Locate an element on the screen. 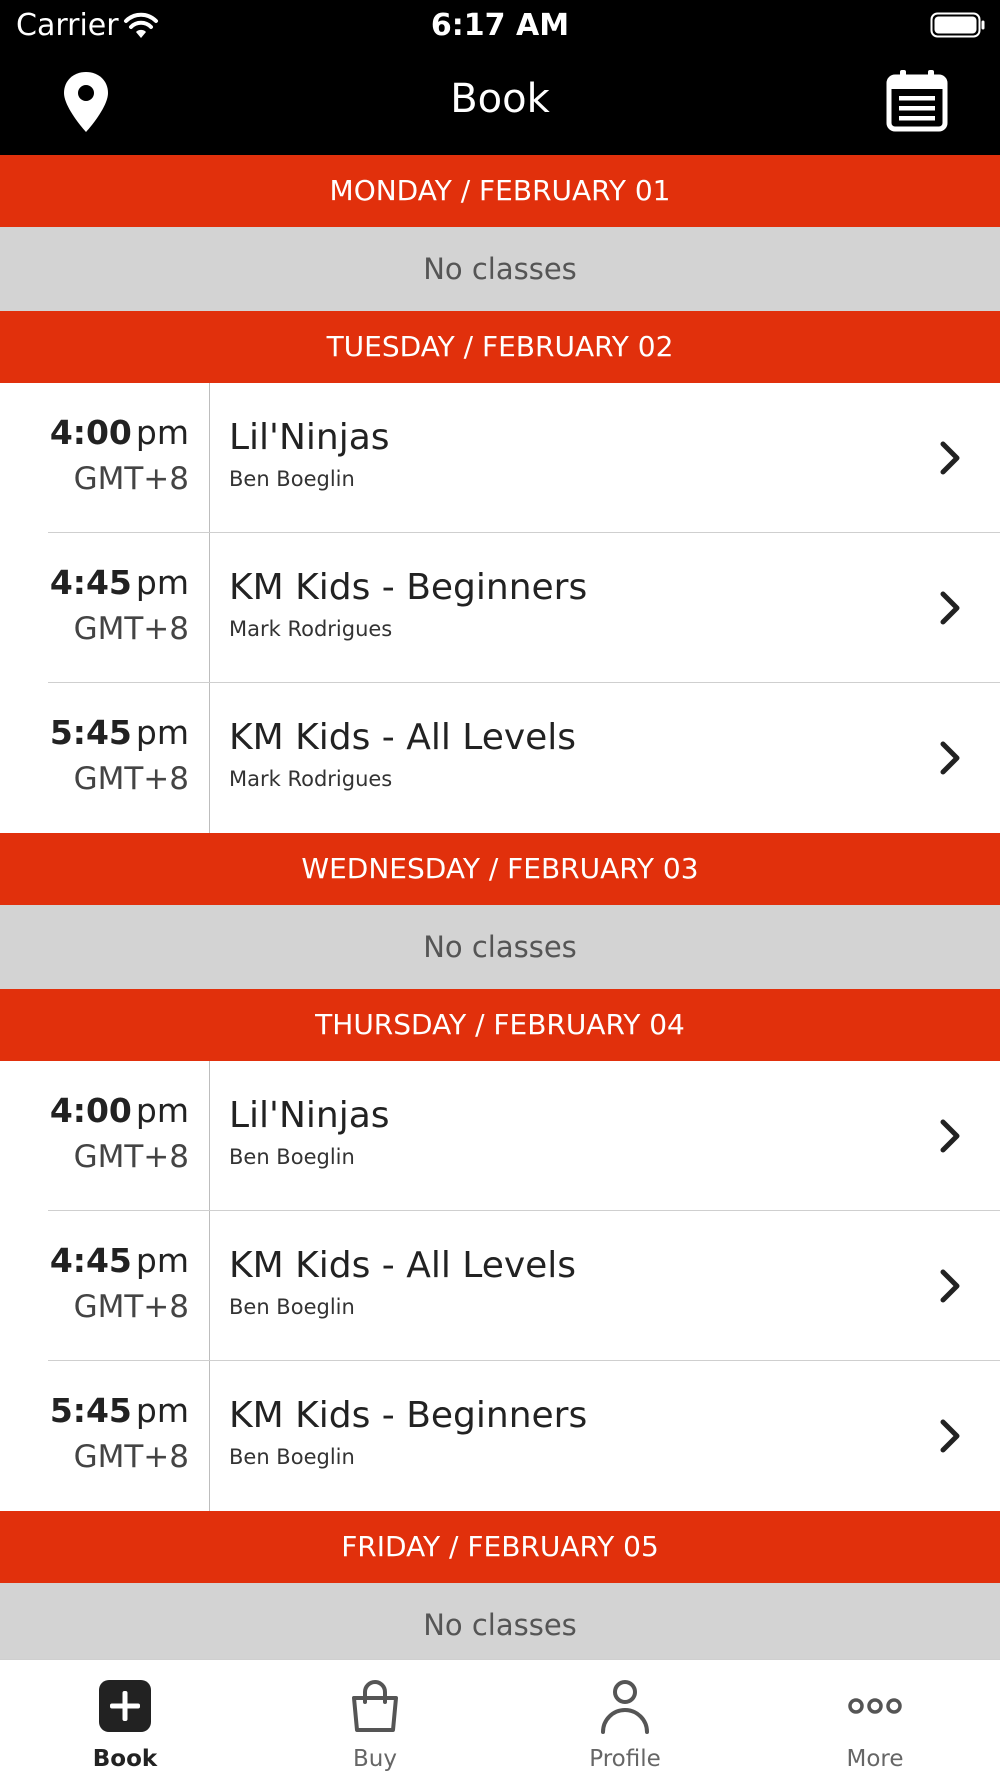 This screenshot has width=1000, height=1779. tab-label: Buy is located at coordinates (375, 1759).